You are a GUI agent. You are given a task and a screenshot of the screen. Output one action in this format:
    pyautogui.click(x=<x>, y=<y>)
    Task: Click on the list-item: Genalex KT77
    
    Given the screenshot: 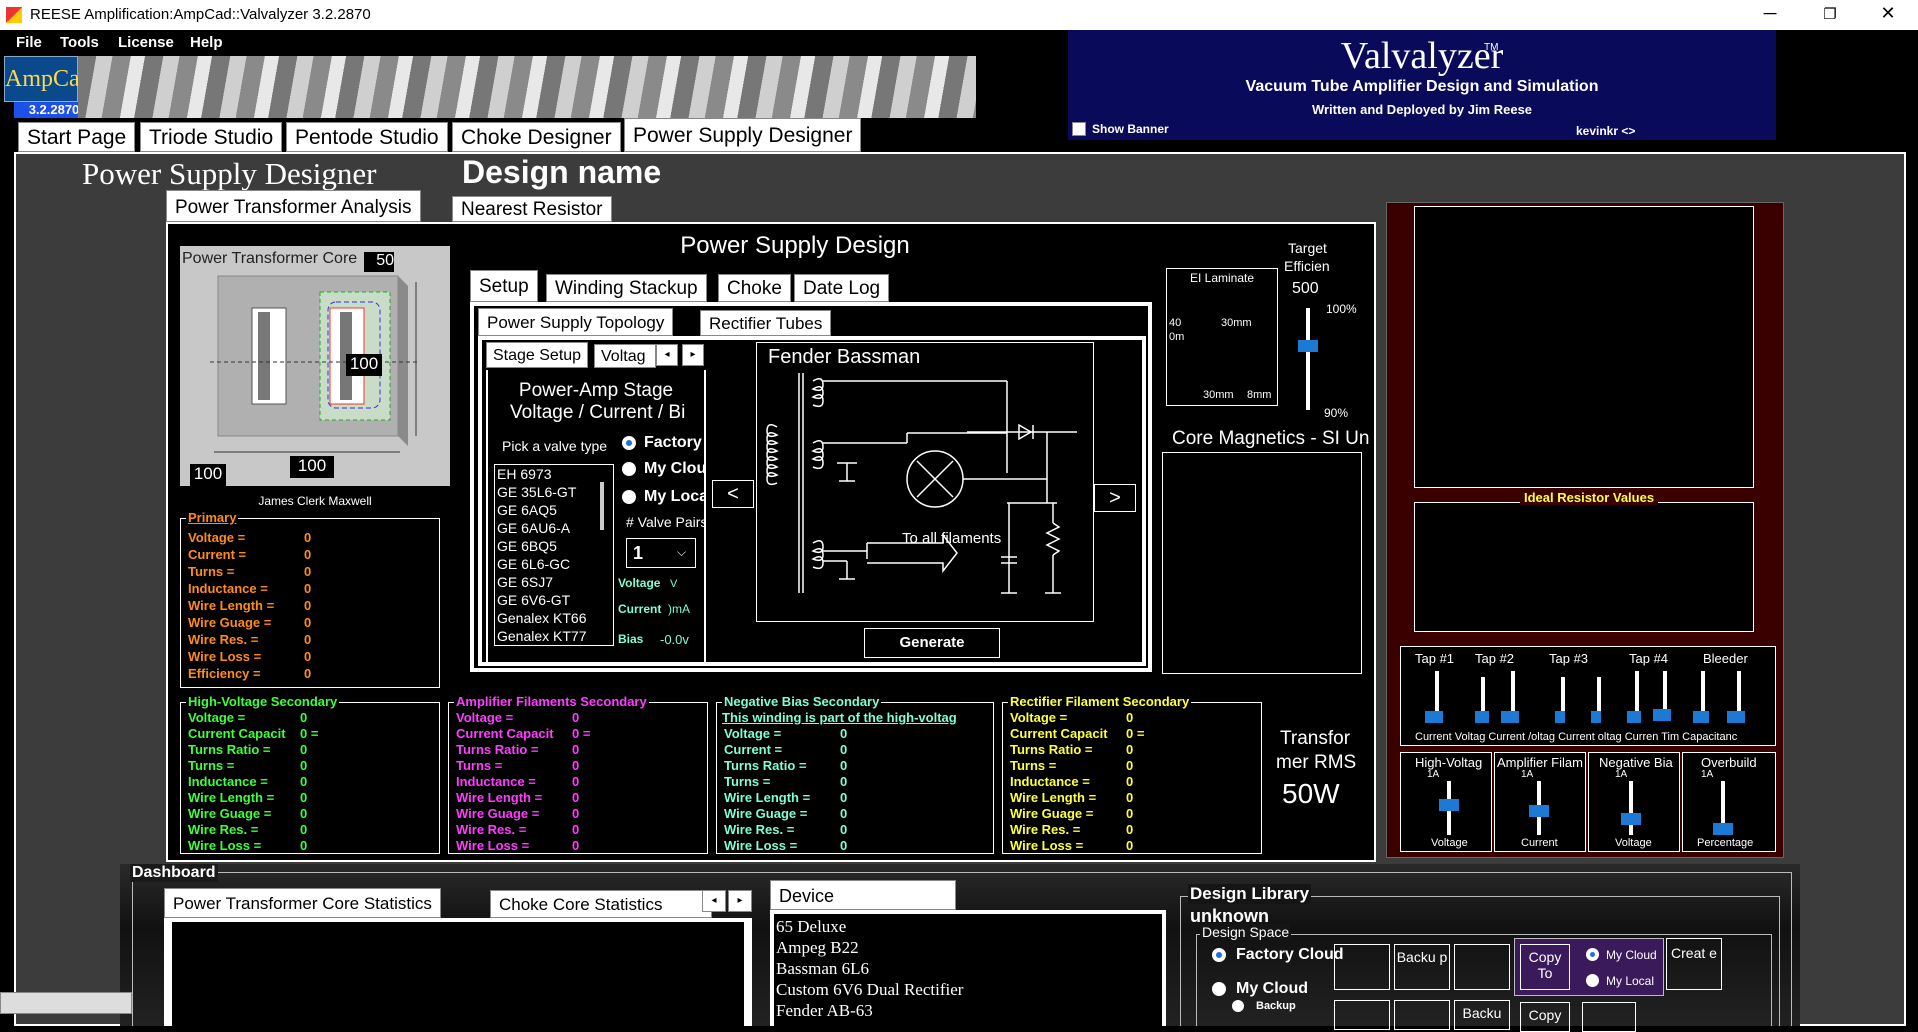 What is the action you would take?
    pyautogui.click(x=555, y=636)
    